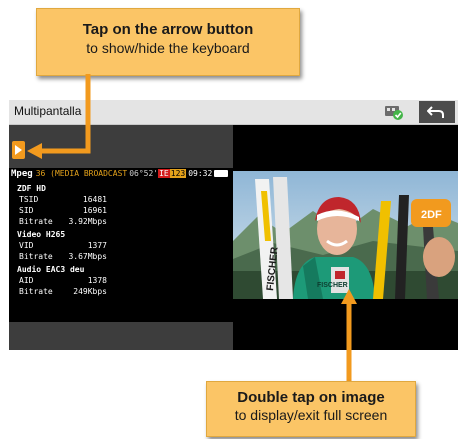 This screenshot has height=439, width=459. Describe the element at coordinates (311, 397) in the screenshot. I see `fullscreen-hint-title: Double tap on image` at that location.